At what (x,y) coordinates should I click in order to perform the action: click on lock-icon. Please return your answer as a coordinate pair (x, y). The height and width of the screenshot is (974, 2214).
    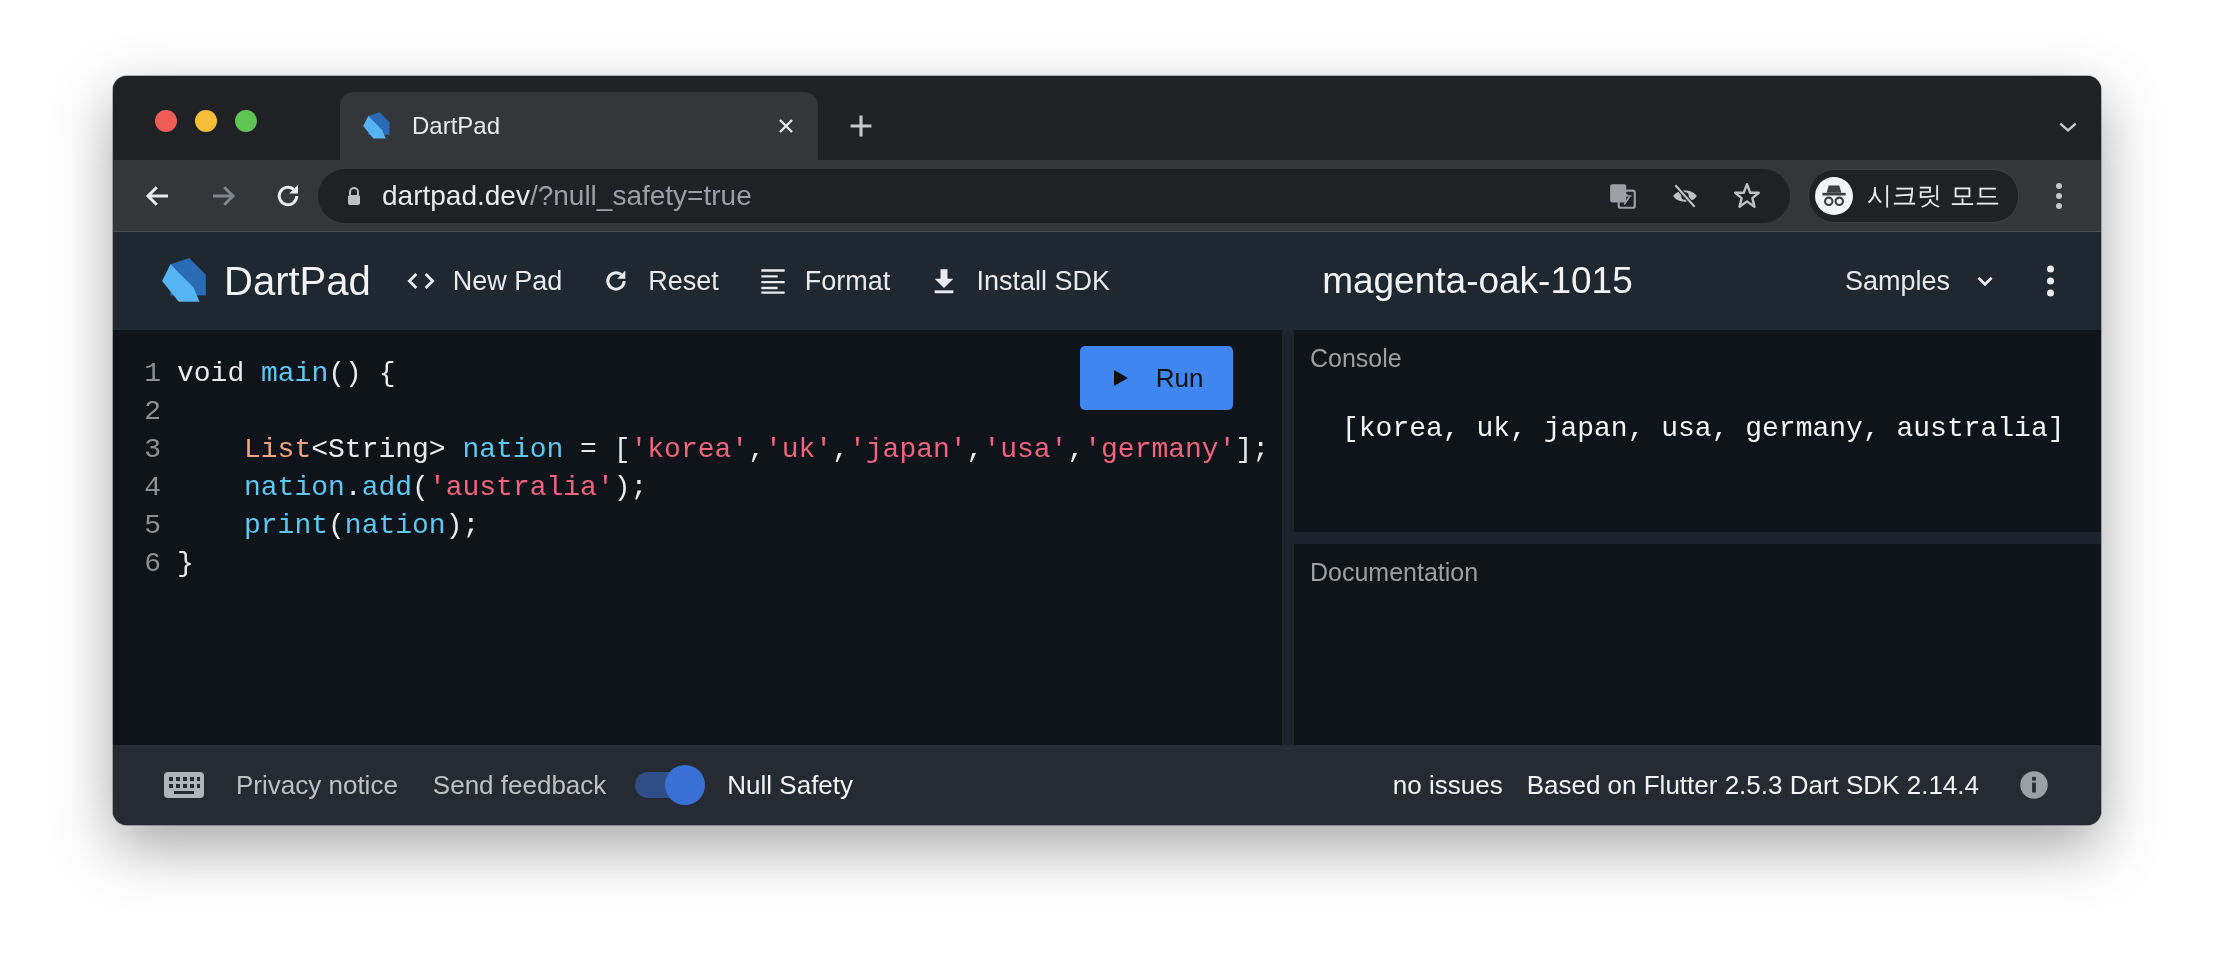
    Looking at the image, I should click on (354, 195).